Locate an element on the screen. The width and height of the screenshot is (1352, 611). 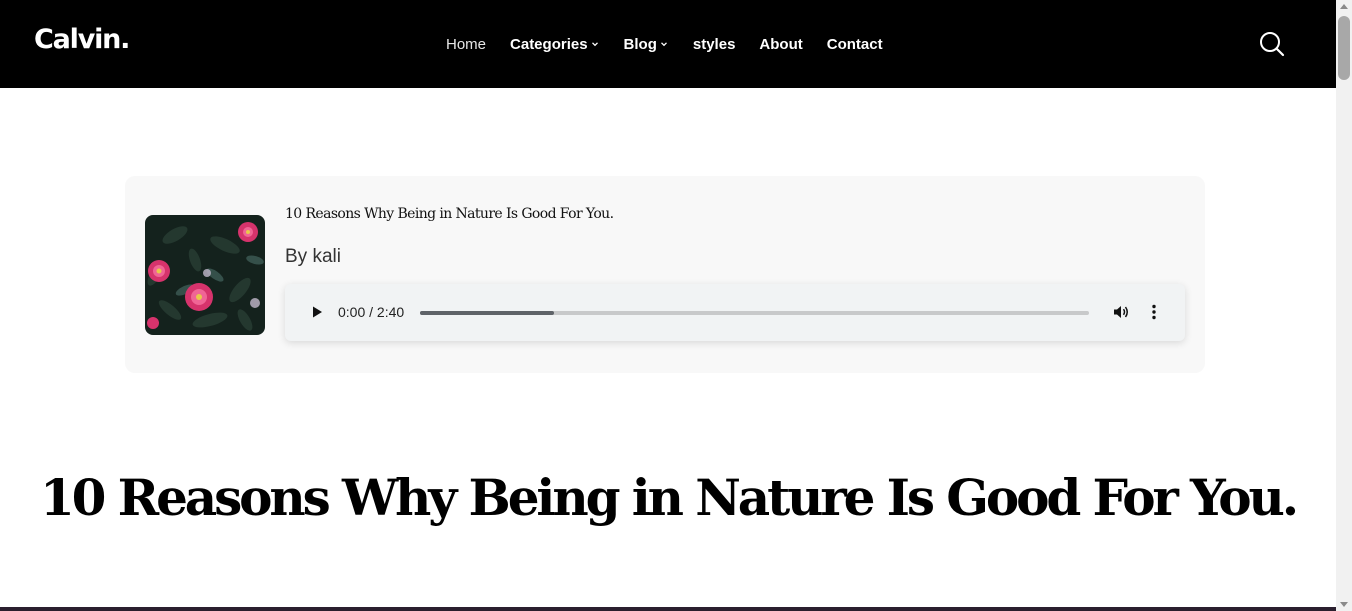
nav-item-home: Home is located at coordinates (466, 44).